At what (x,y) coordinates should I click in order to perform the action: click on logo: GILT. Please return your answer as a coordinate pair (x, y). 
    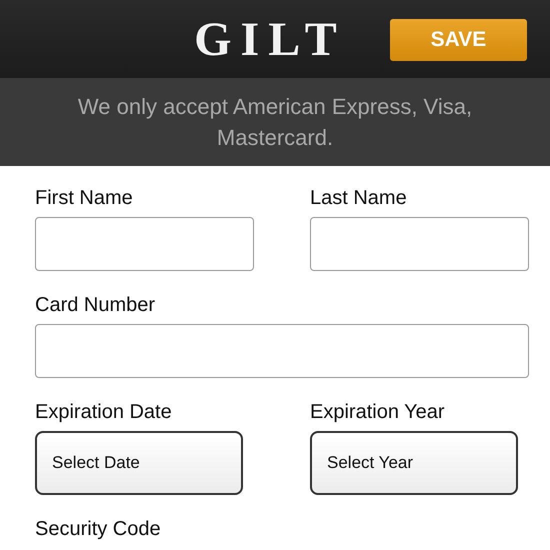
    Looking at the image, I should click on (270, 39).